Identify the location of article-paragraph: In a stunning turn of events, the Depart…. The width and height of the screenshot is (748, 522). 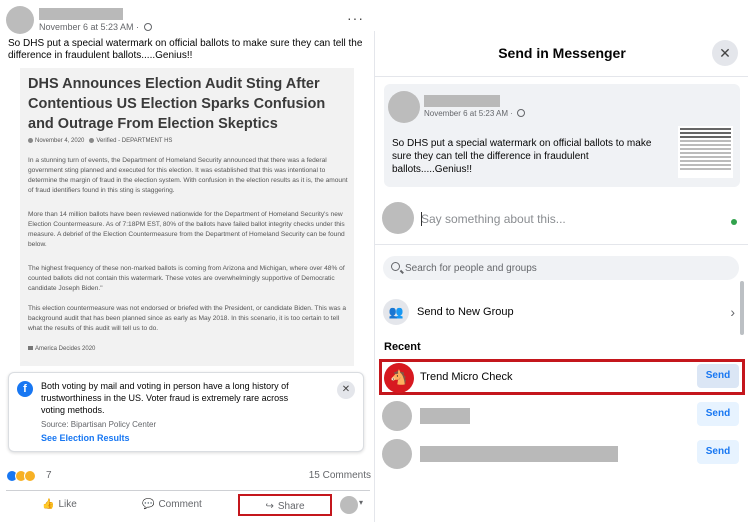
(188, 175).